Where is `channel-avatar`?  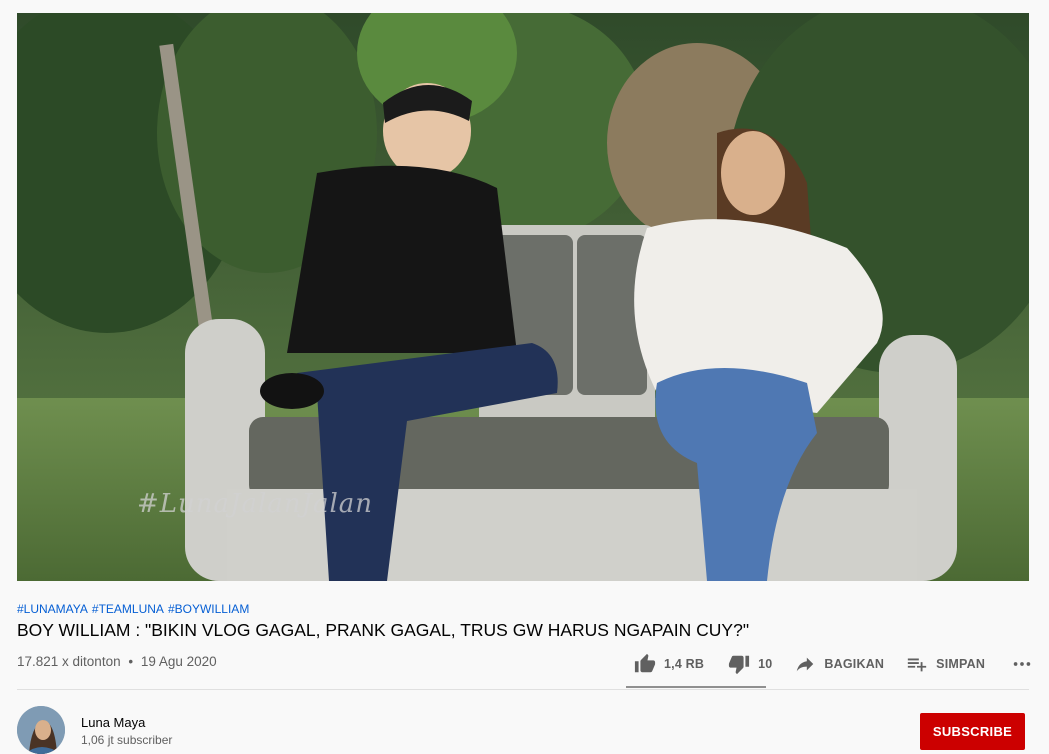
channel-avatar is located at coordinates (41, 730).